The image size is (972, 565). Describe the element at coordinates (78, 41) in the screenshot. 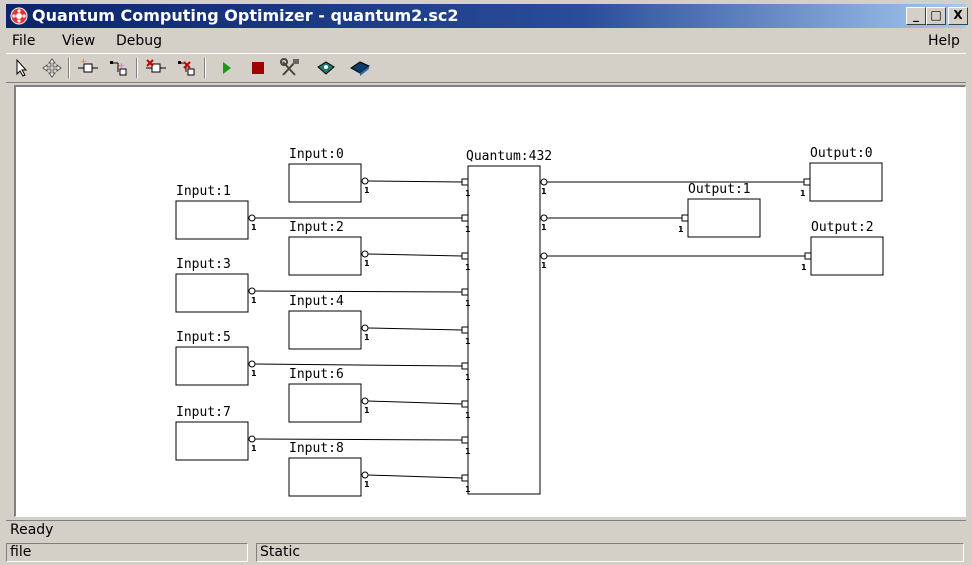

I see `menu-view: View` at that location.